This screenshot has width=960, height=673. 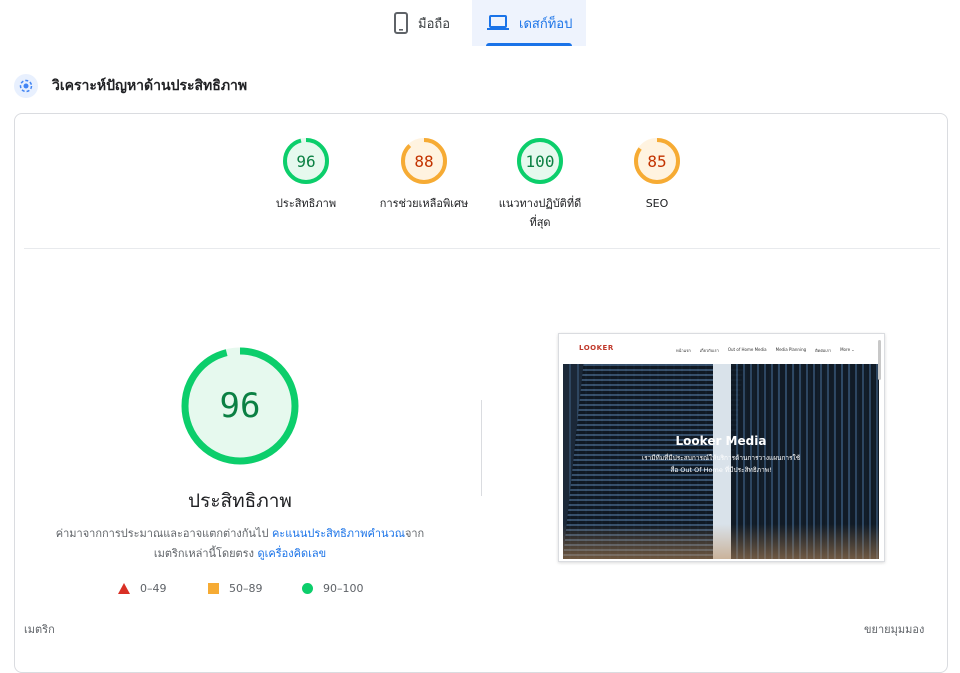 I want to click on screenshot-logo: LOOKER, so click(x=596, y=348).